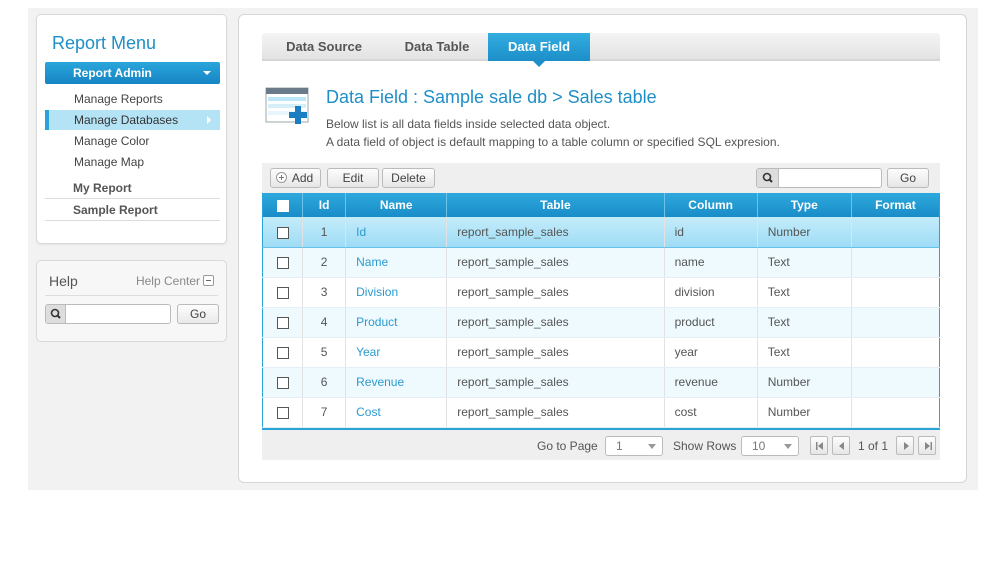 This screenshot has width=1005, height=585. I want to click on cell-type: Text, so click(804, 352).